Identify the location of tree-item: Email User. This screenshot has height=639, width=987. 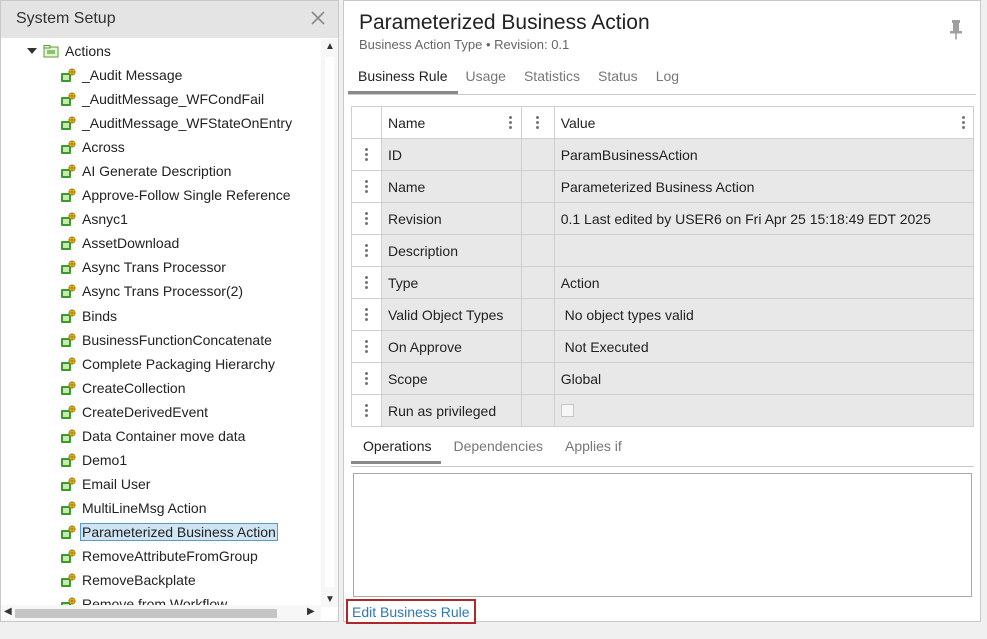
(106, 484).